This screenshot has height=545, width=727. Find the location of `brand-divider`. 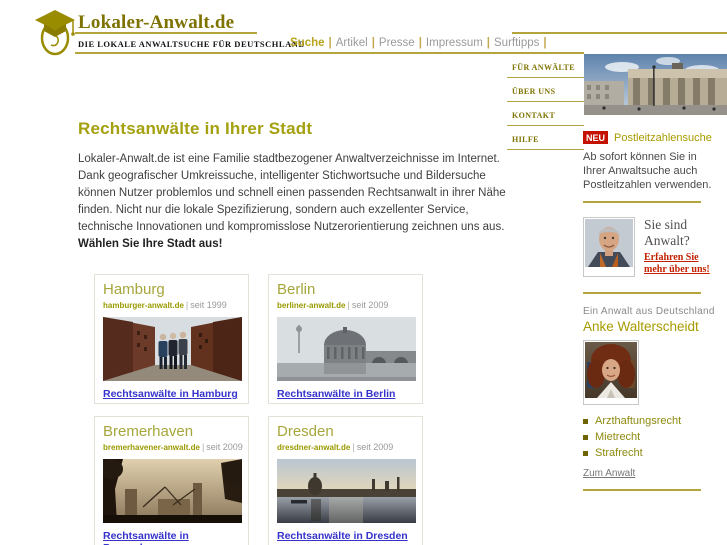

brand-divider is located at coordinates (166, 33).